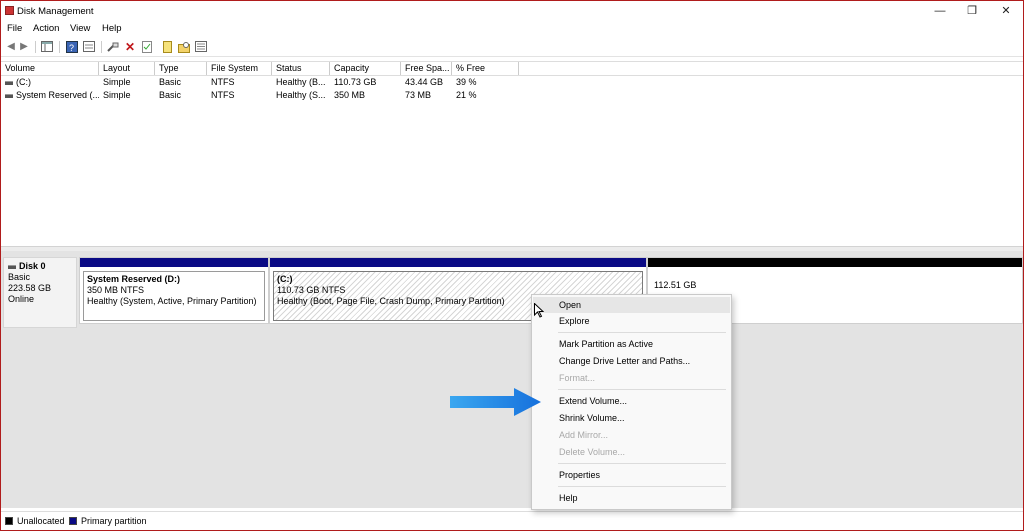 This screenshot has height=531, width=1024. I want to click on list-view-icon, so click(201, 47).